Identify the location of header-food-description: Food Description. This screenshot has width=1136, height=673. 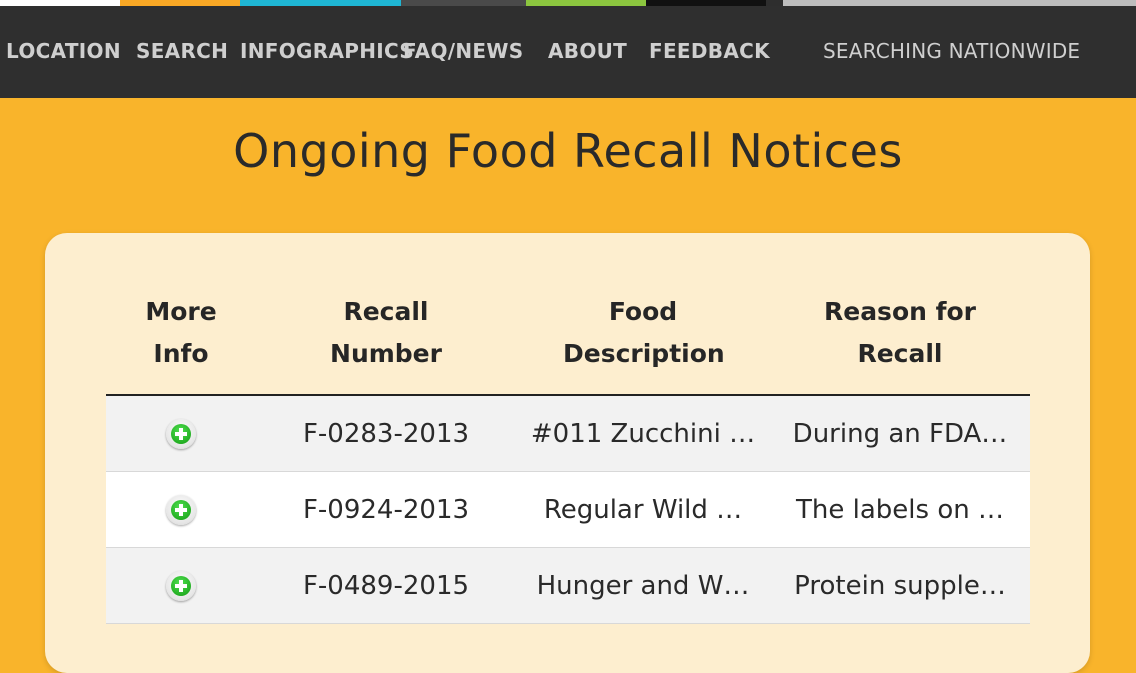
(643, 334).